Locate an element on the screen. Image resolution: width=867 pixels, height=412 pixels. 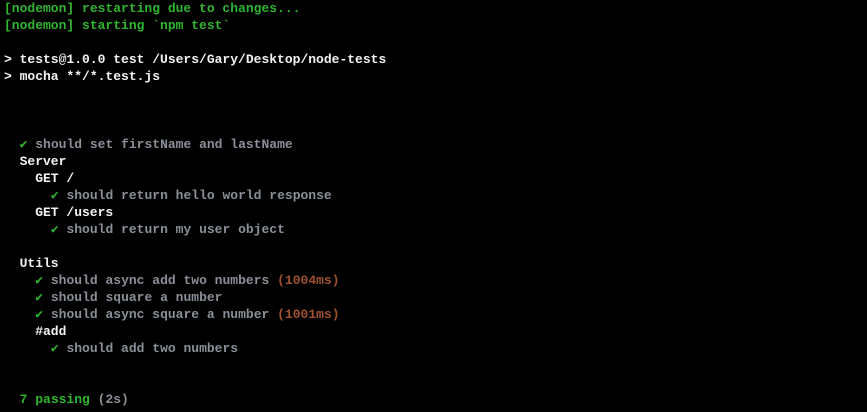
test-result: ✔ should square a number is located at coordinates (129, 297).